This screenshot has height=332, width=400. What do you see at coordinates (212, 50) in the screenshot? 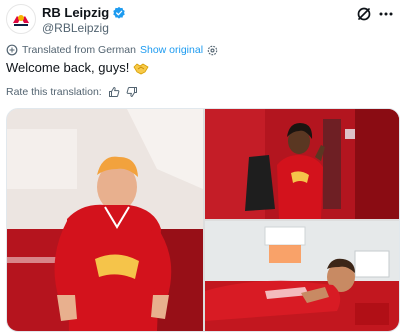
I see `gear-icon` at bounding box center [212, 50].